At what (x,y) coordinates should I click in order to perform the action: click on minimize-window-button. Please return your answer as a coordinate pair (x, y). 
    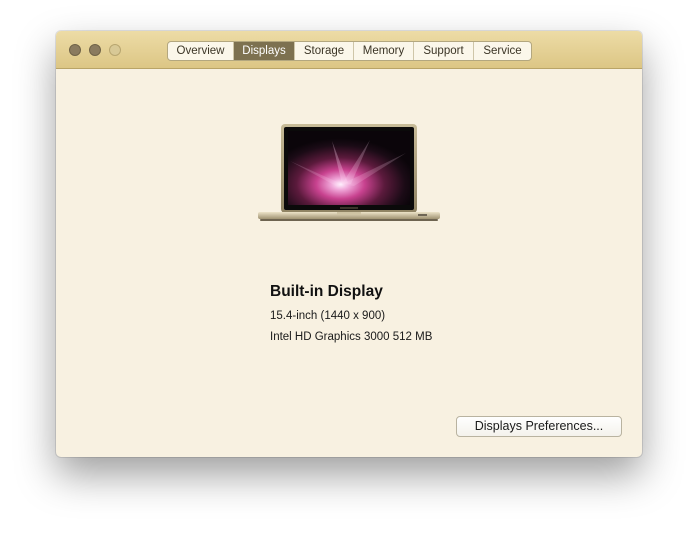
    Looking at the image, I should click on (95, 50).